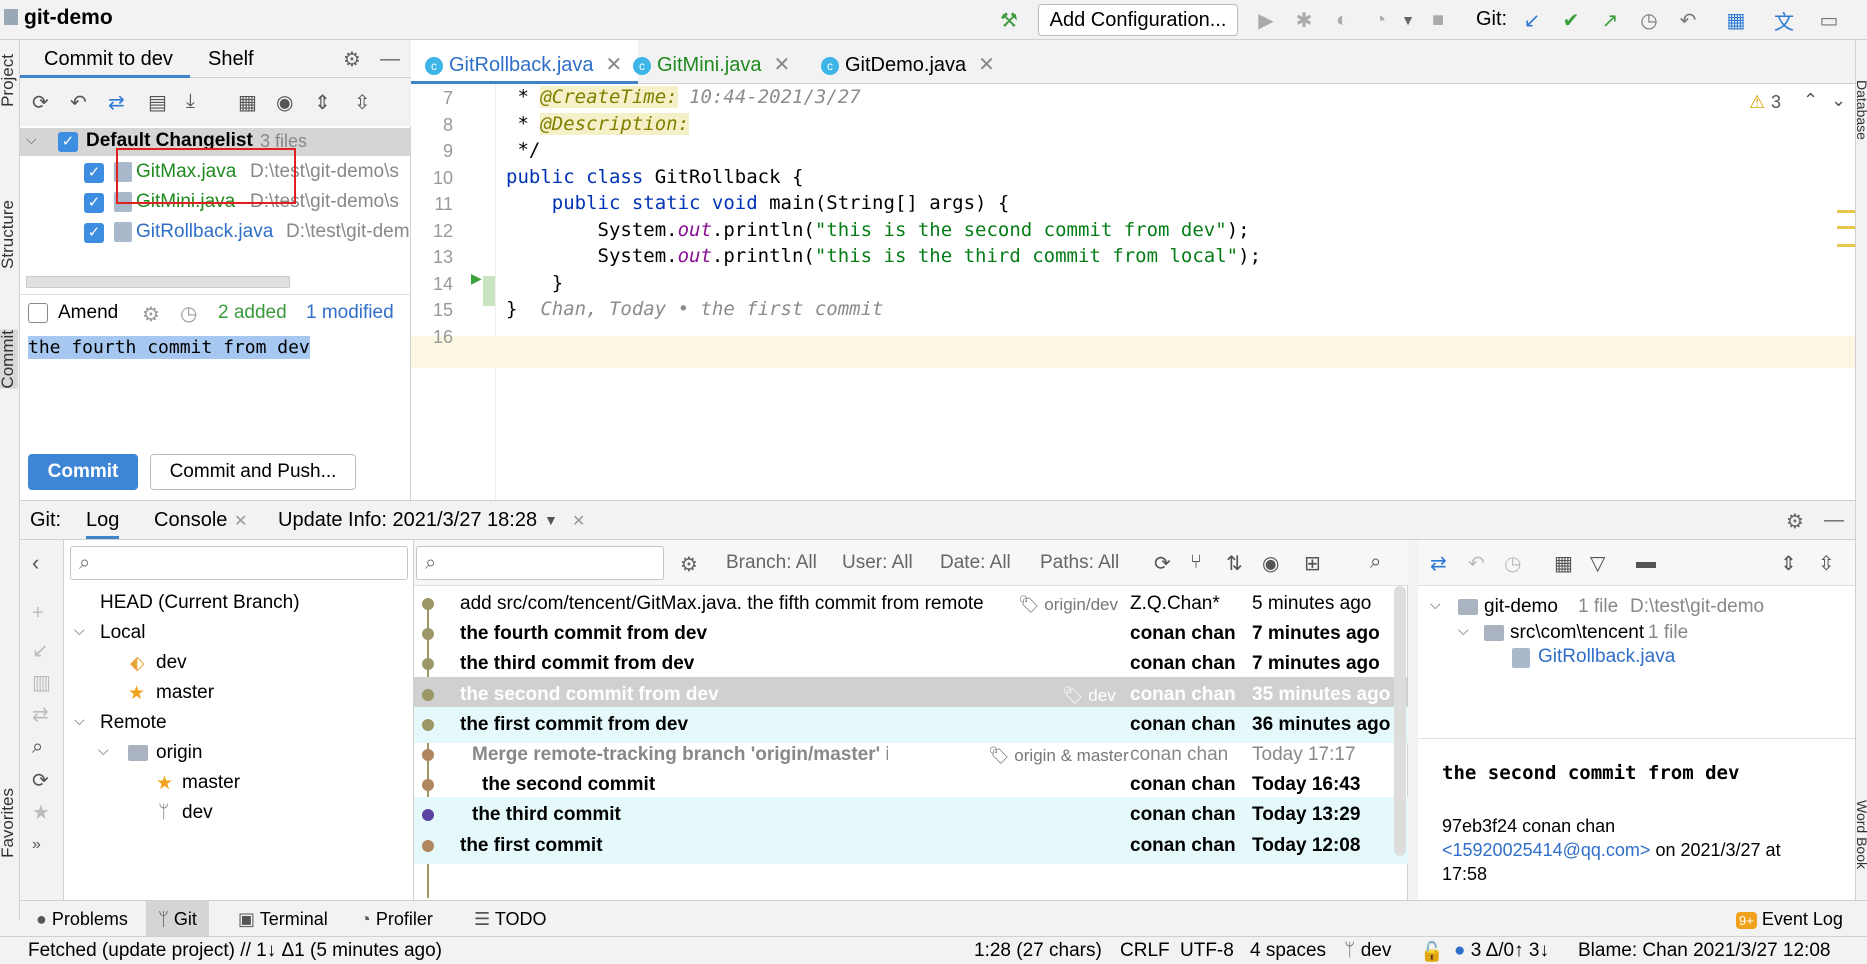  What do you see at coordinates (911, 845) in the screenshot?
I see `table-row: the first commit conan chan Today 12:08` at bounding box center [911, 845].